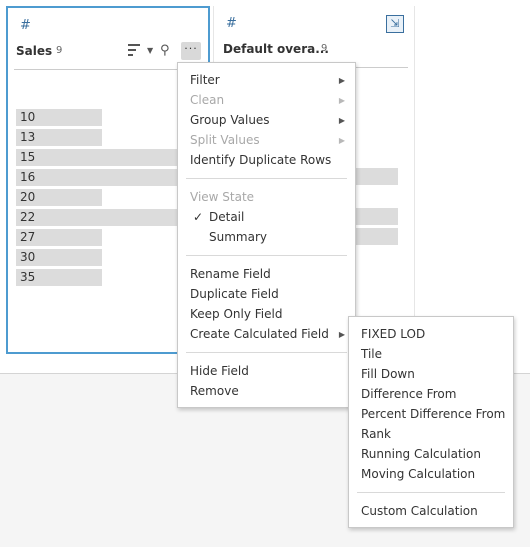 This screenshot has width=530, height=547. Describe the element at coordinates (408, 394) in the screenshot. I see `submenu-item-difference-from: Difference From` at that location.